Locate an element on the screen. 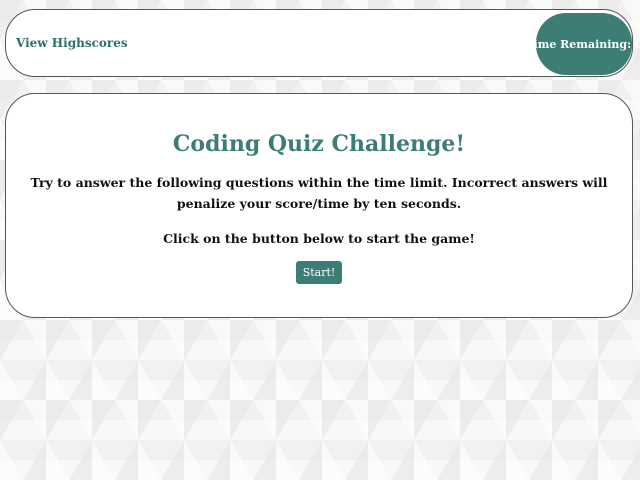 The image size is (640, 480). header-bar: View Highscores Time Remaining: 0 is located at coordinates (322, 43).